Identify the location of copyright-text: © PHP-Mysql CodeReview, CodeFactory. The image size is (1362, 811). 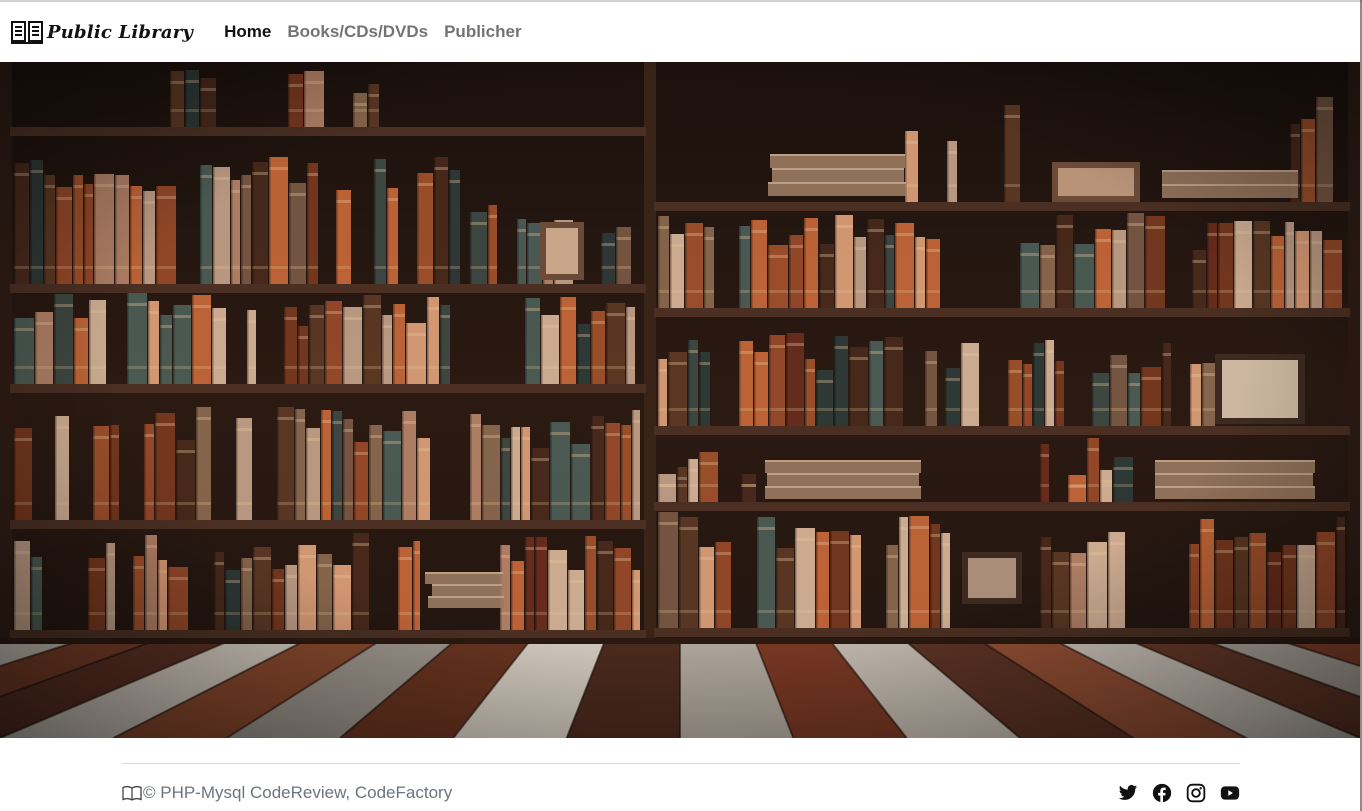
(298, 792).